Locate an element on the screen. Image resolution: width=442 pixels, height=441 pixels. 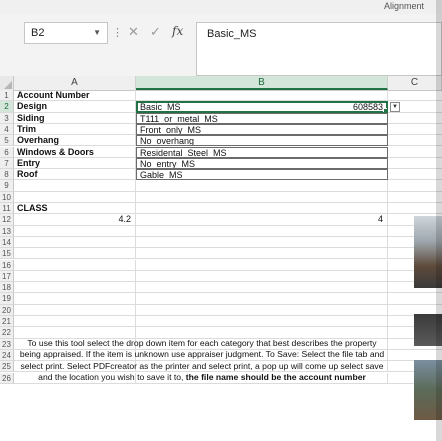
row-header: 4 is located at coordinates (7, 129).